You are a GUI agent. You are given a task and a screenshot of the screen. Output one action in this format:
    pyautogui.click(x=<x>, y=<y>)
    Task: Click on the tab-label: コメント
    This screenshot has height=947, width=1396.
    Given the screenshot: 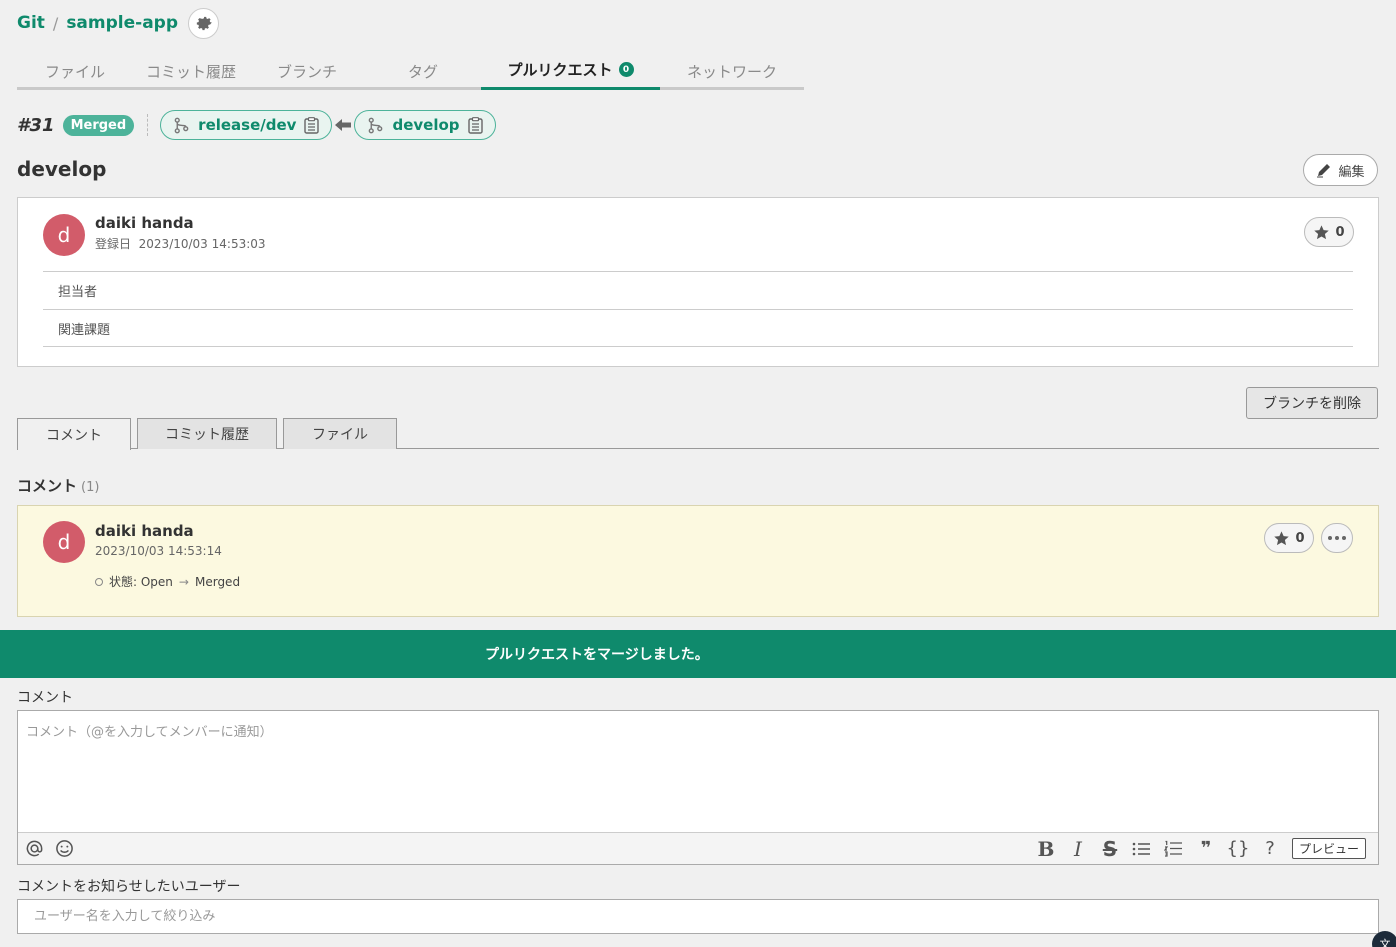 What is the action you would take?
    pyautogui.click(x=74, y=435)
    